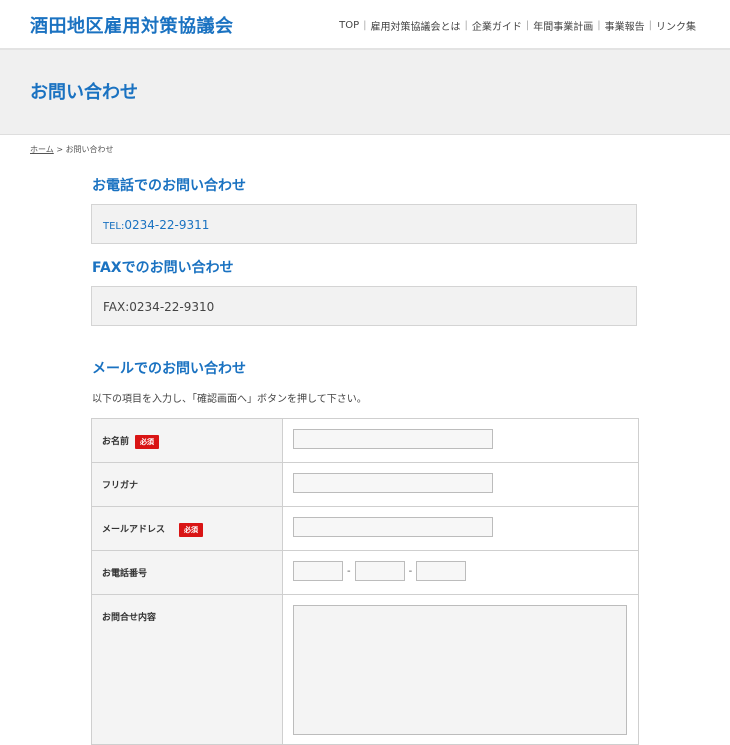 The width and height of the screenshot is (730, 745). I want to click on email-input, so click(393, 527).